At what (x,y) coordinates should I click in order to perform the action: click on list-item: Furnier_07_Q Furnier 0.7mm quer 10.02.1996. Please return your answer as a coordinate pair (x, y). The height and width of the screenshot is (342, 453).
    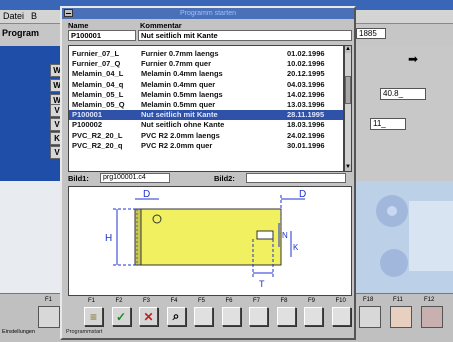
    Looking at the image, I should click on (206, 64).